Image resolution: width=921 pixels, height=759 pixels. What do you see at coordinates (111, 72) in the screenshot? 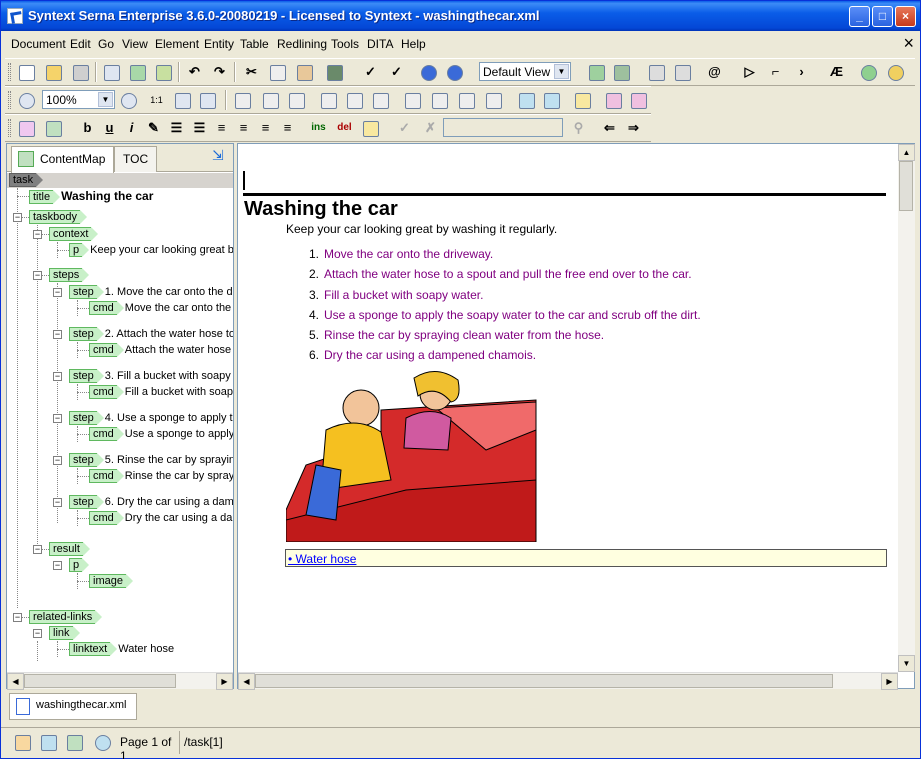
I see `print-icon` at bounding box center [111, 72].